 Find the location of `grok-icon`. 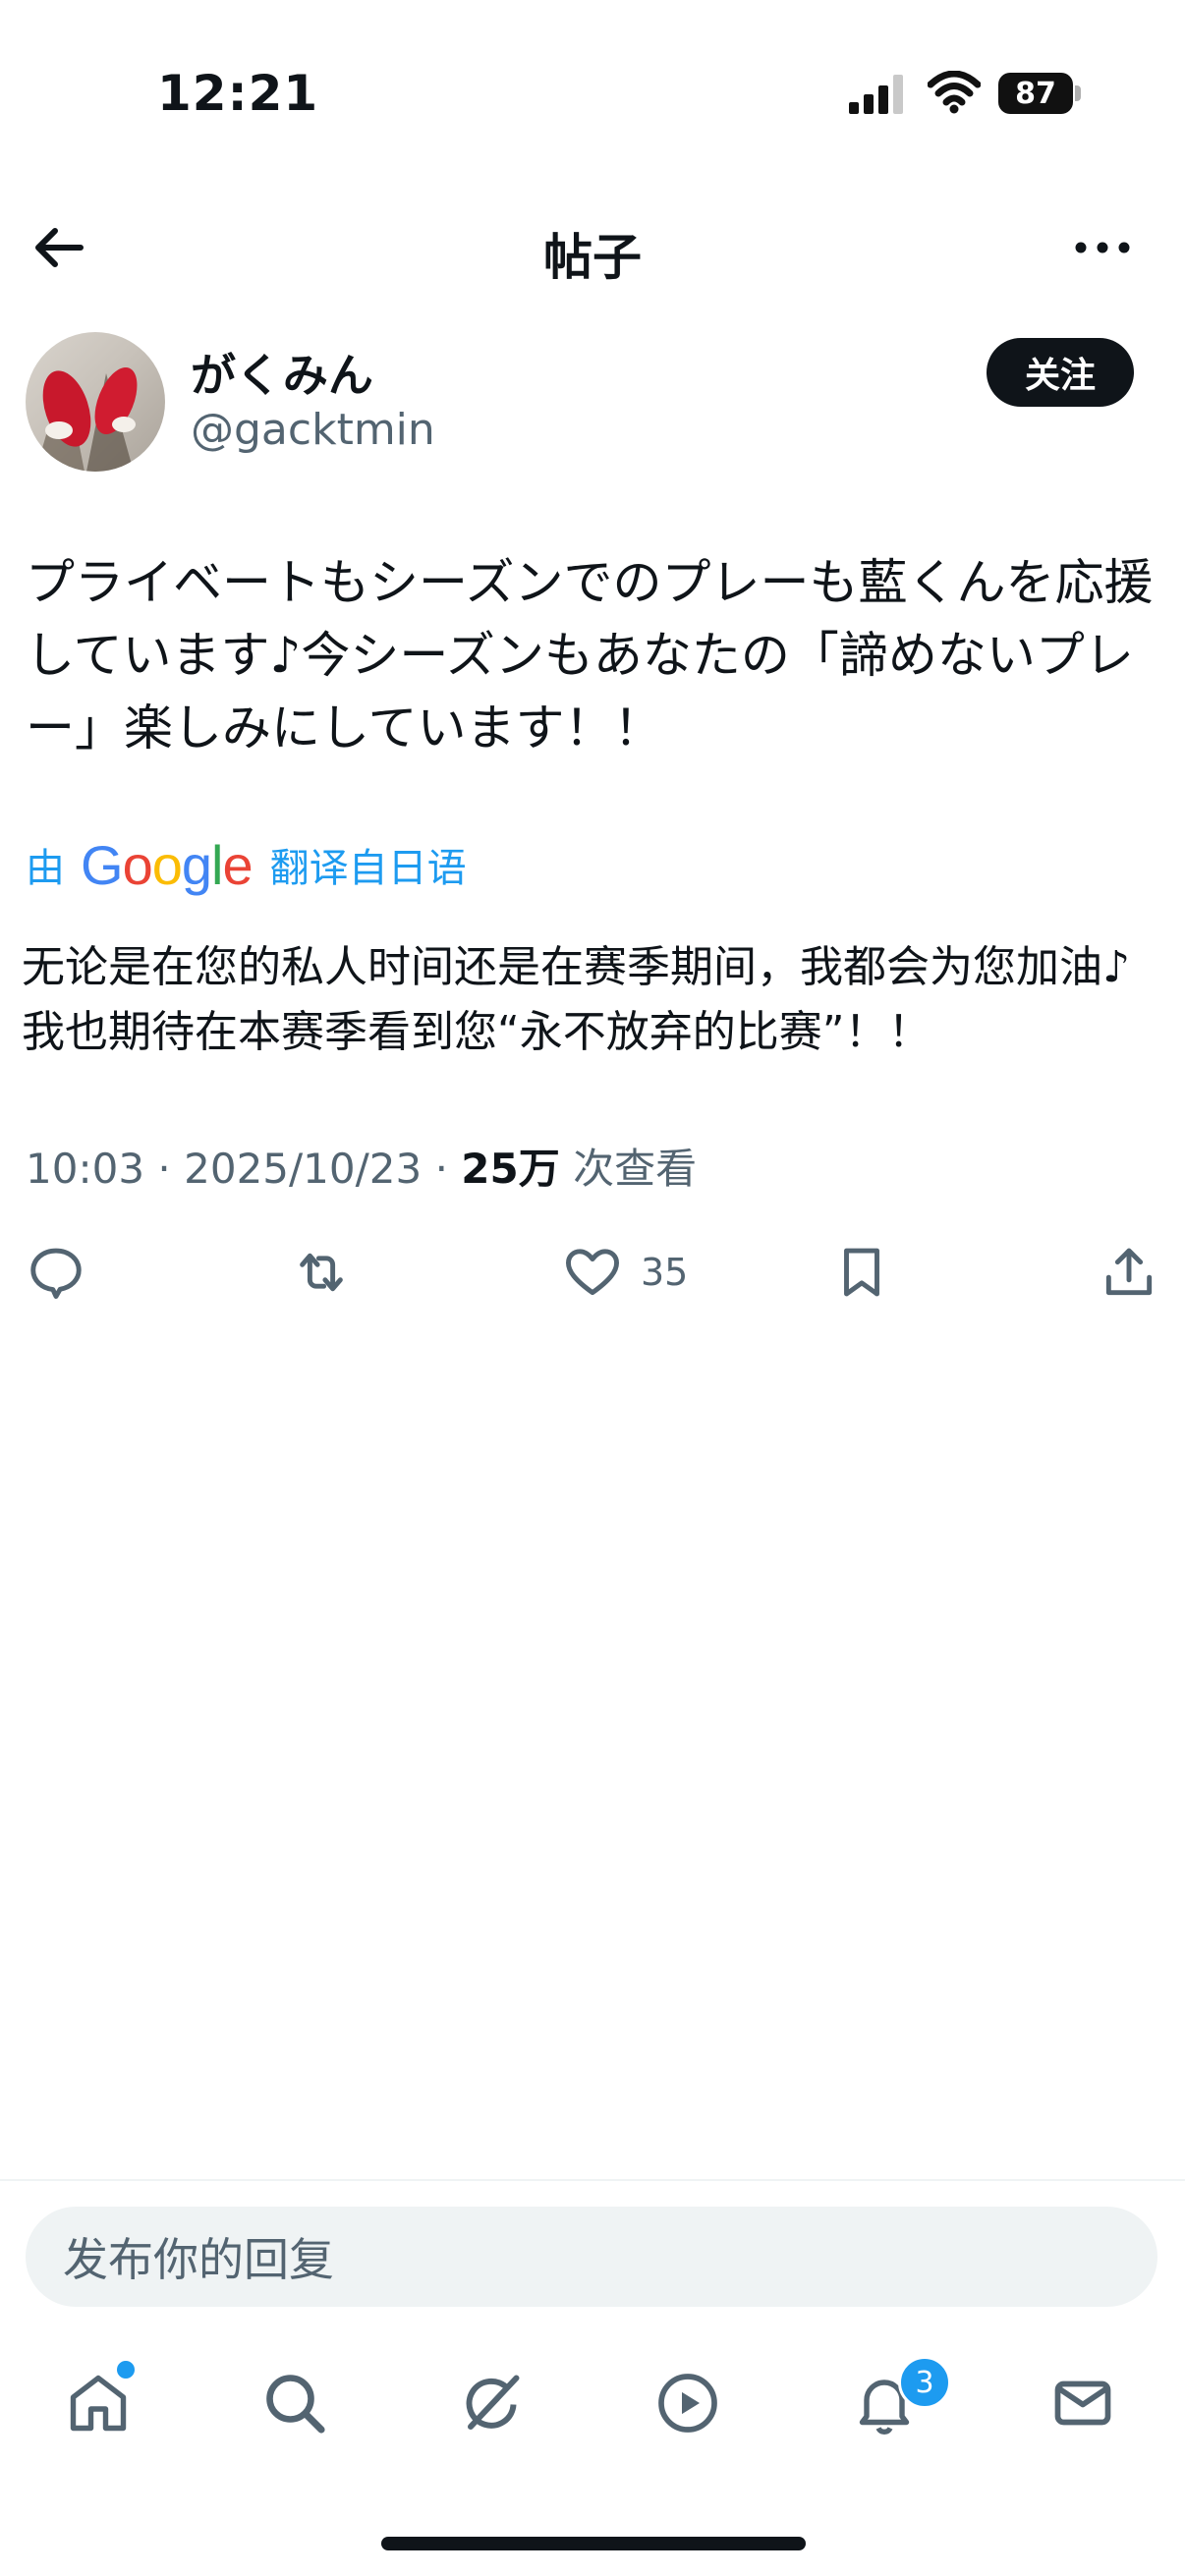

grok-icon is located at coordinates (493, 2402).